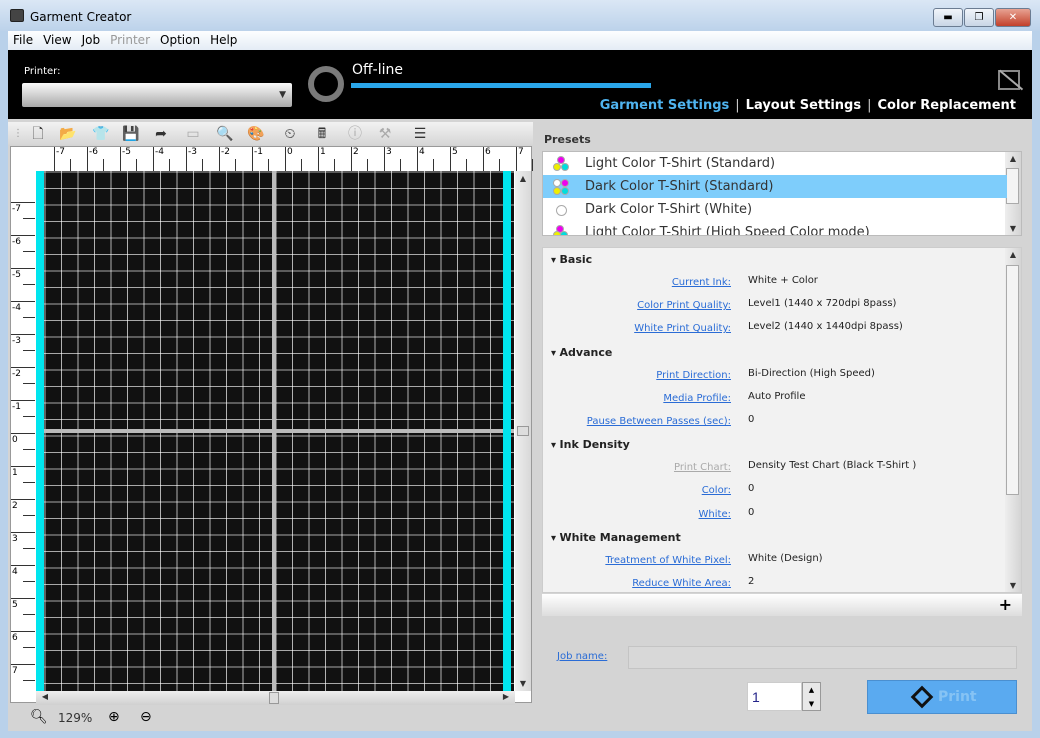  I want to click on ruler-label: -4, so click(16, 308).